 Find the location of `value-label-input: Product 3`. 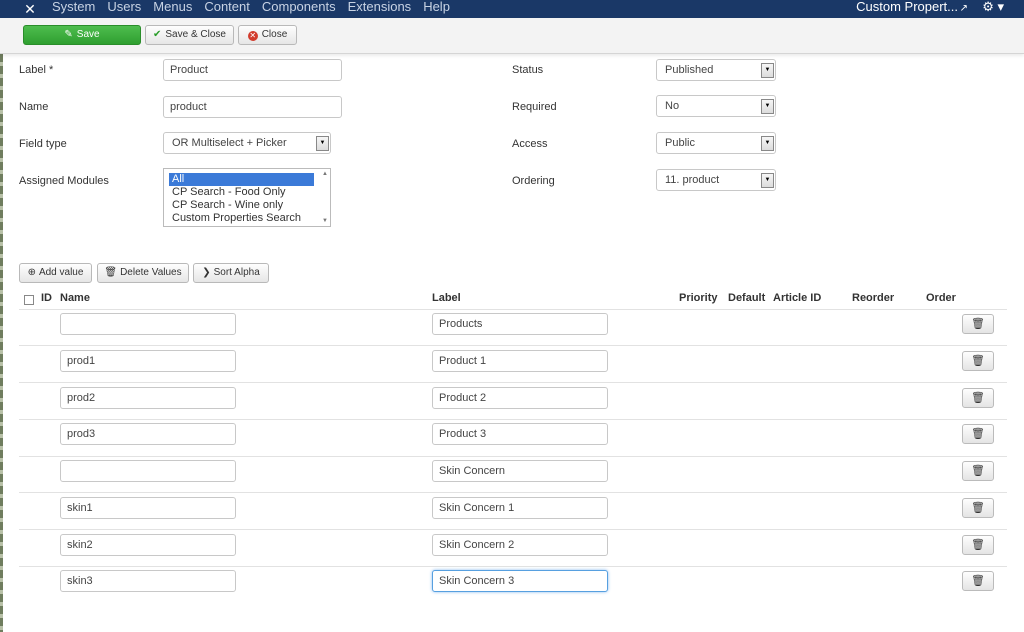

value-label-input: Product 3 is located at coordinates (520, 434).